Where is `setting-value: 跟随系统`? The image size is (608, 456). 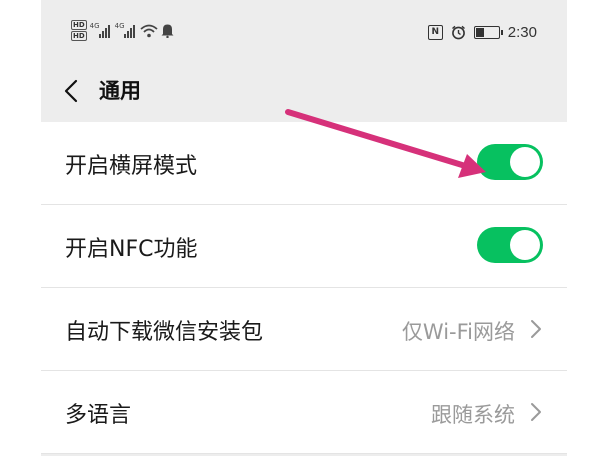
setting-value: 跟随系统 is located at coordinates (473, 415).